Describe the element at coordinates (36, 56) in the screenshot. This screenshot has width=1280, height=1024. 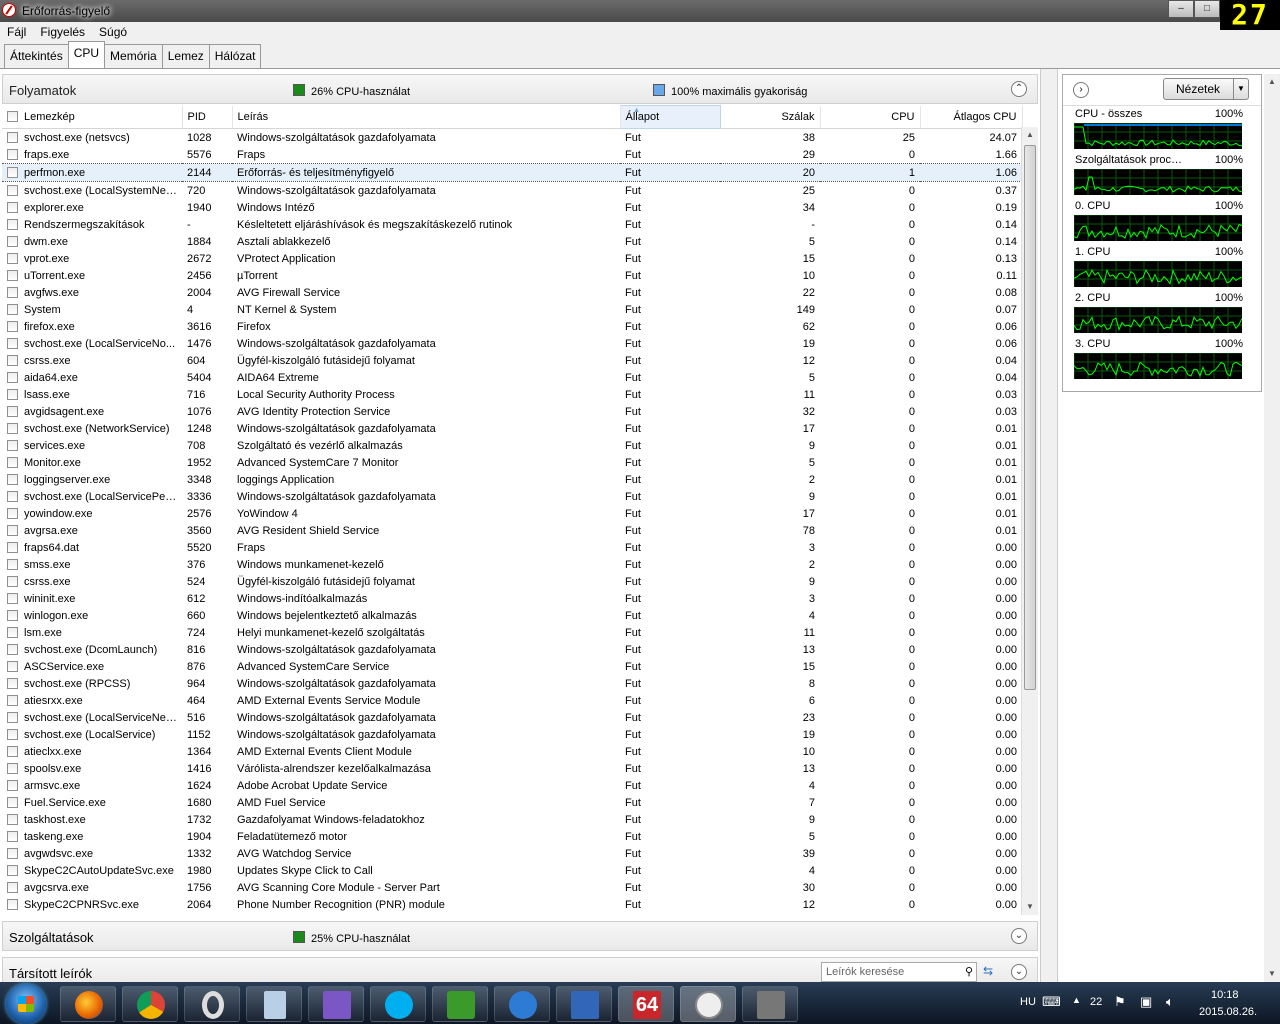
I see `tab-overview: Áttekintés` at that location.